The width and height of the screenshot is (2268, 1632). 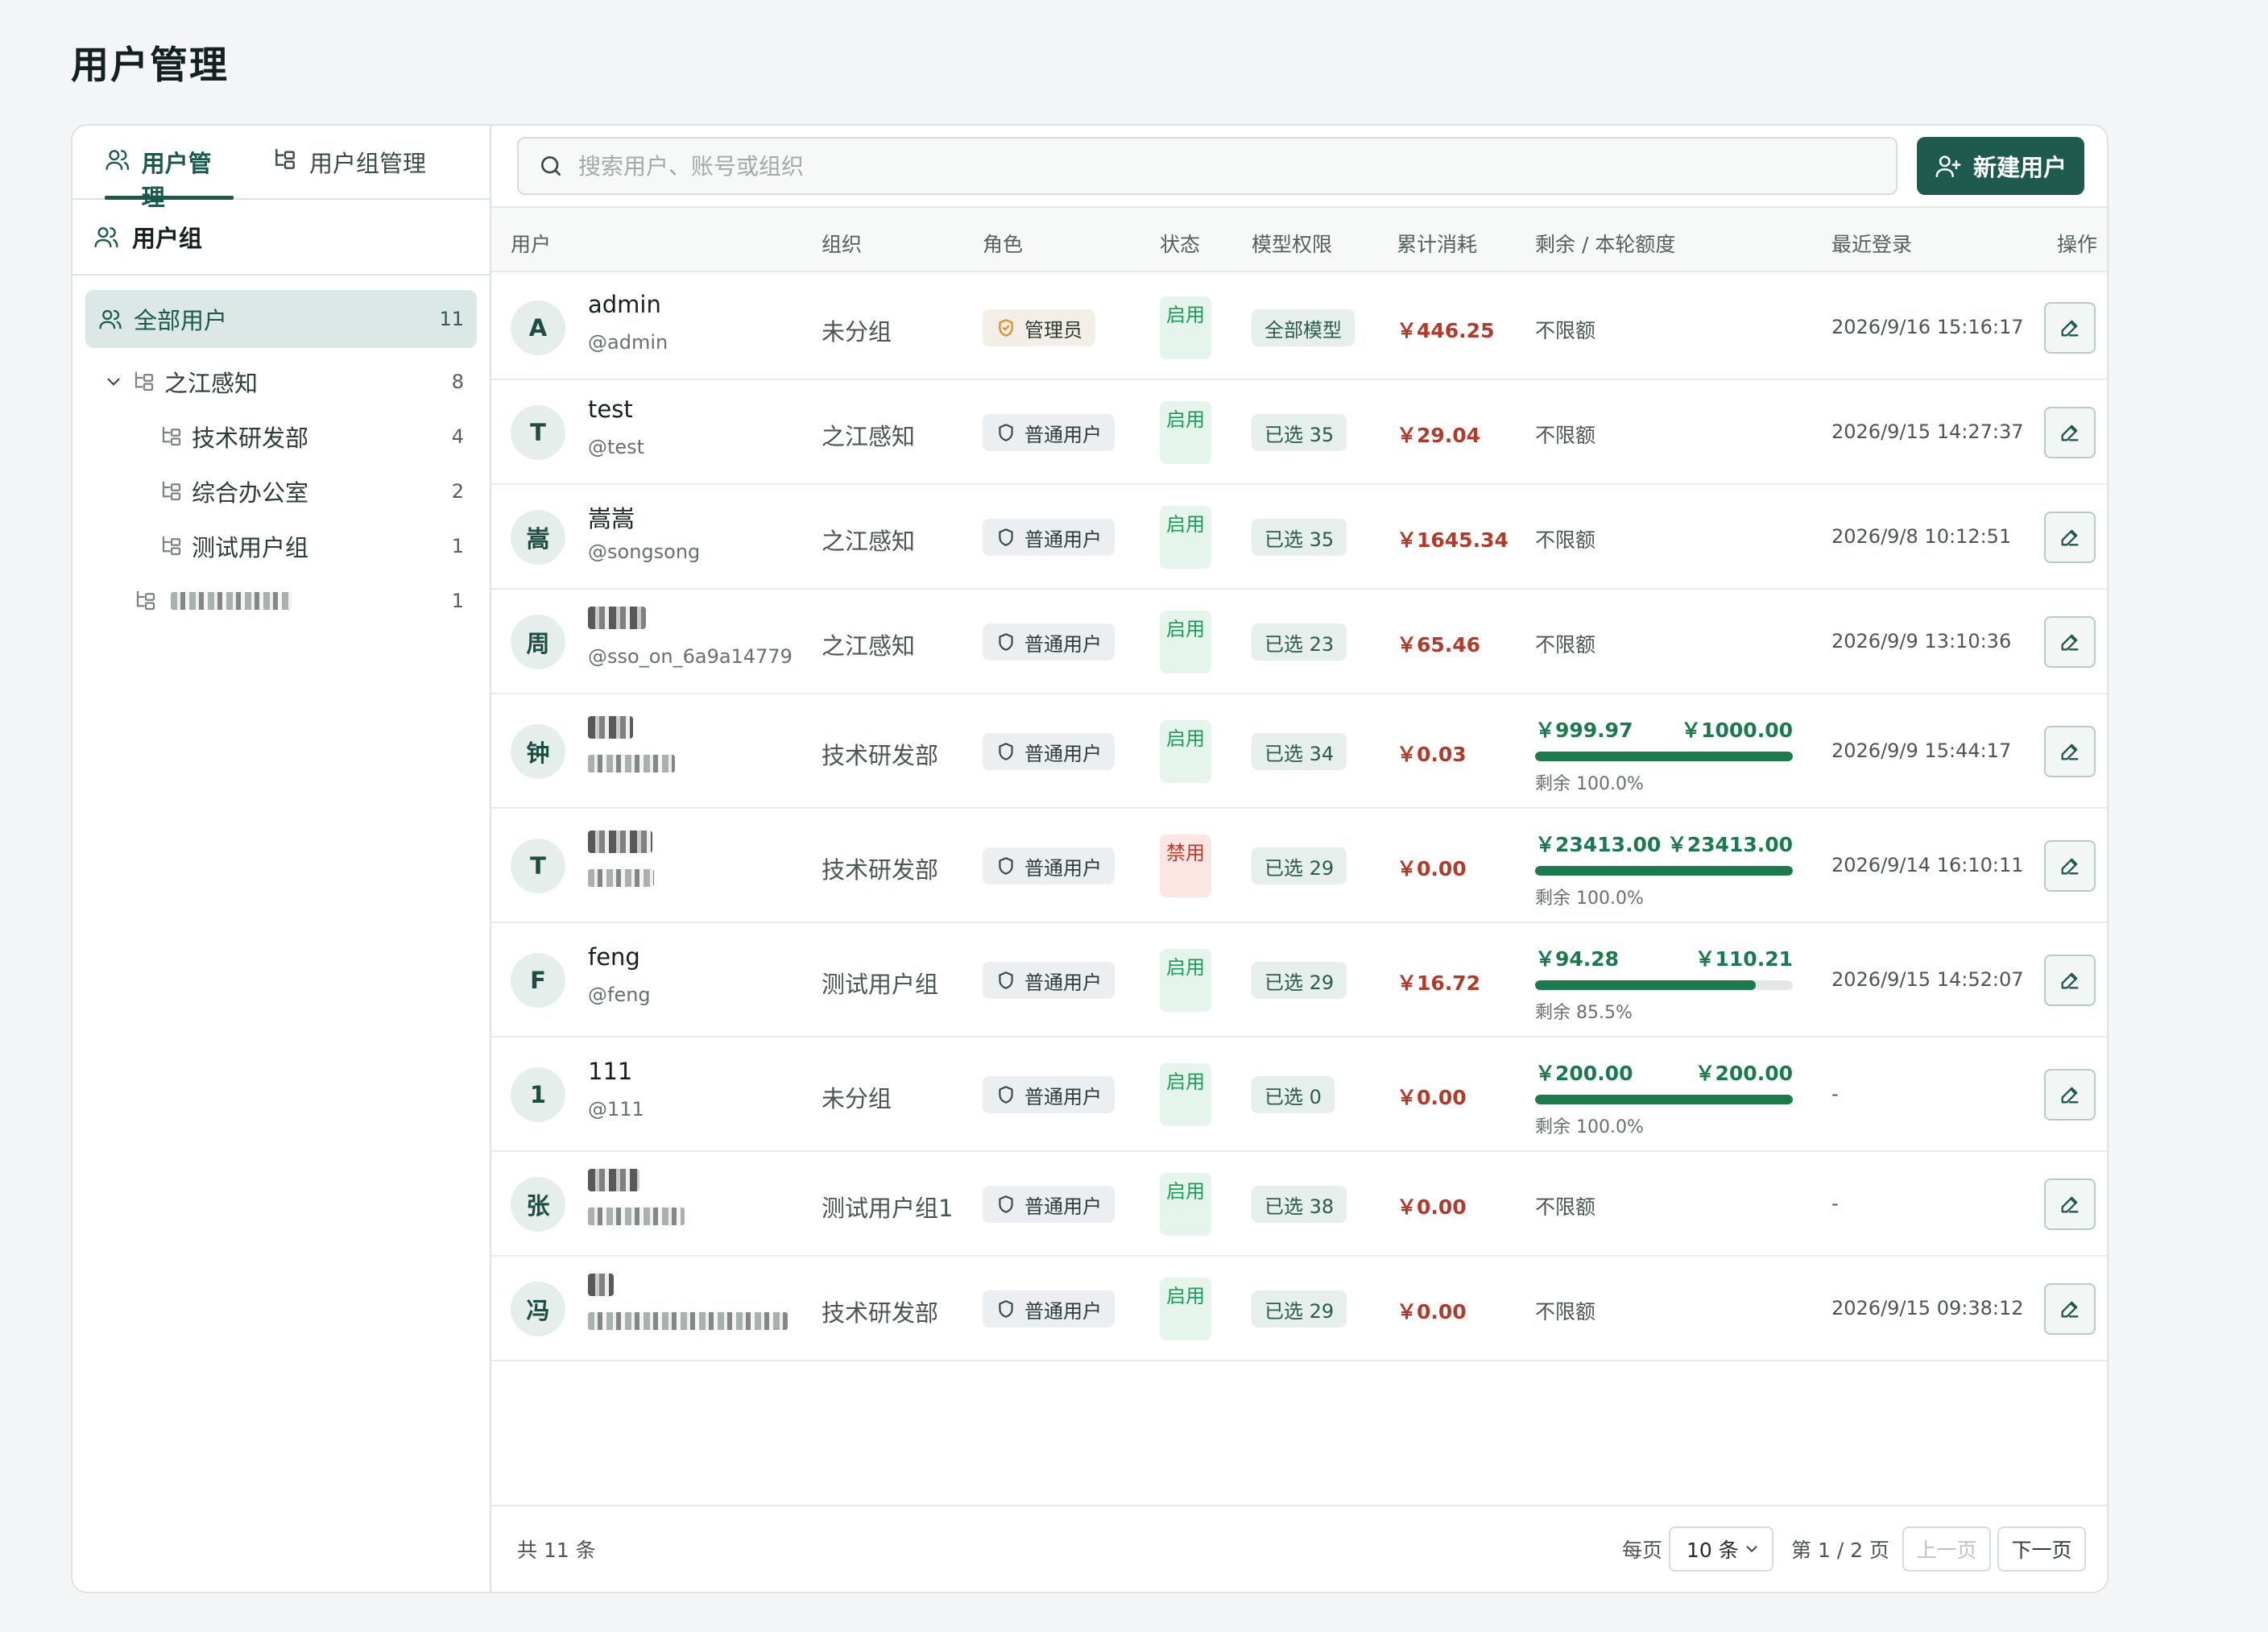 What do you see at coordinates (1299, 642) in the screenshot?
I see `model-permission-badge: 已选 23` at bounding box center [1299, 642].